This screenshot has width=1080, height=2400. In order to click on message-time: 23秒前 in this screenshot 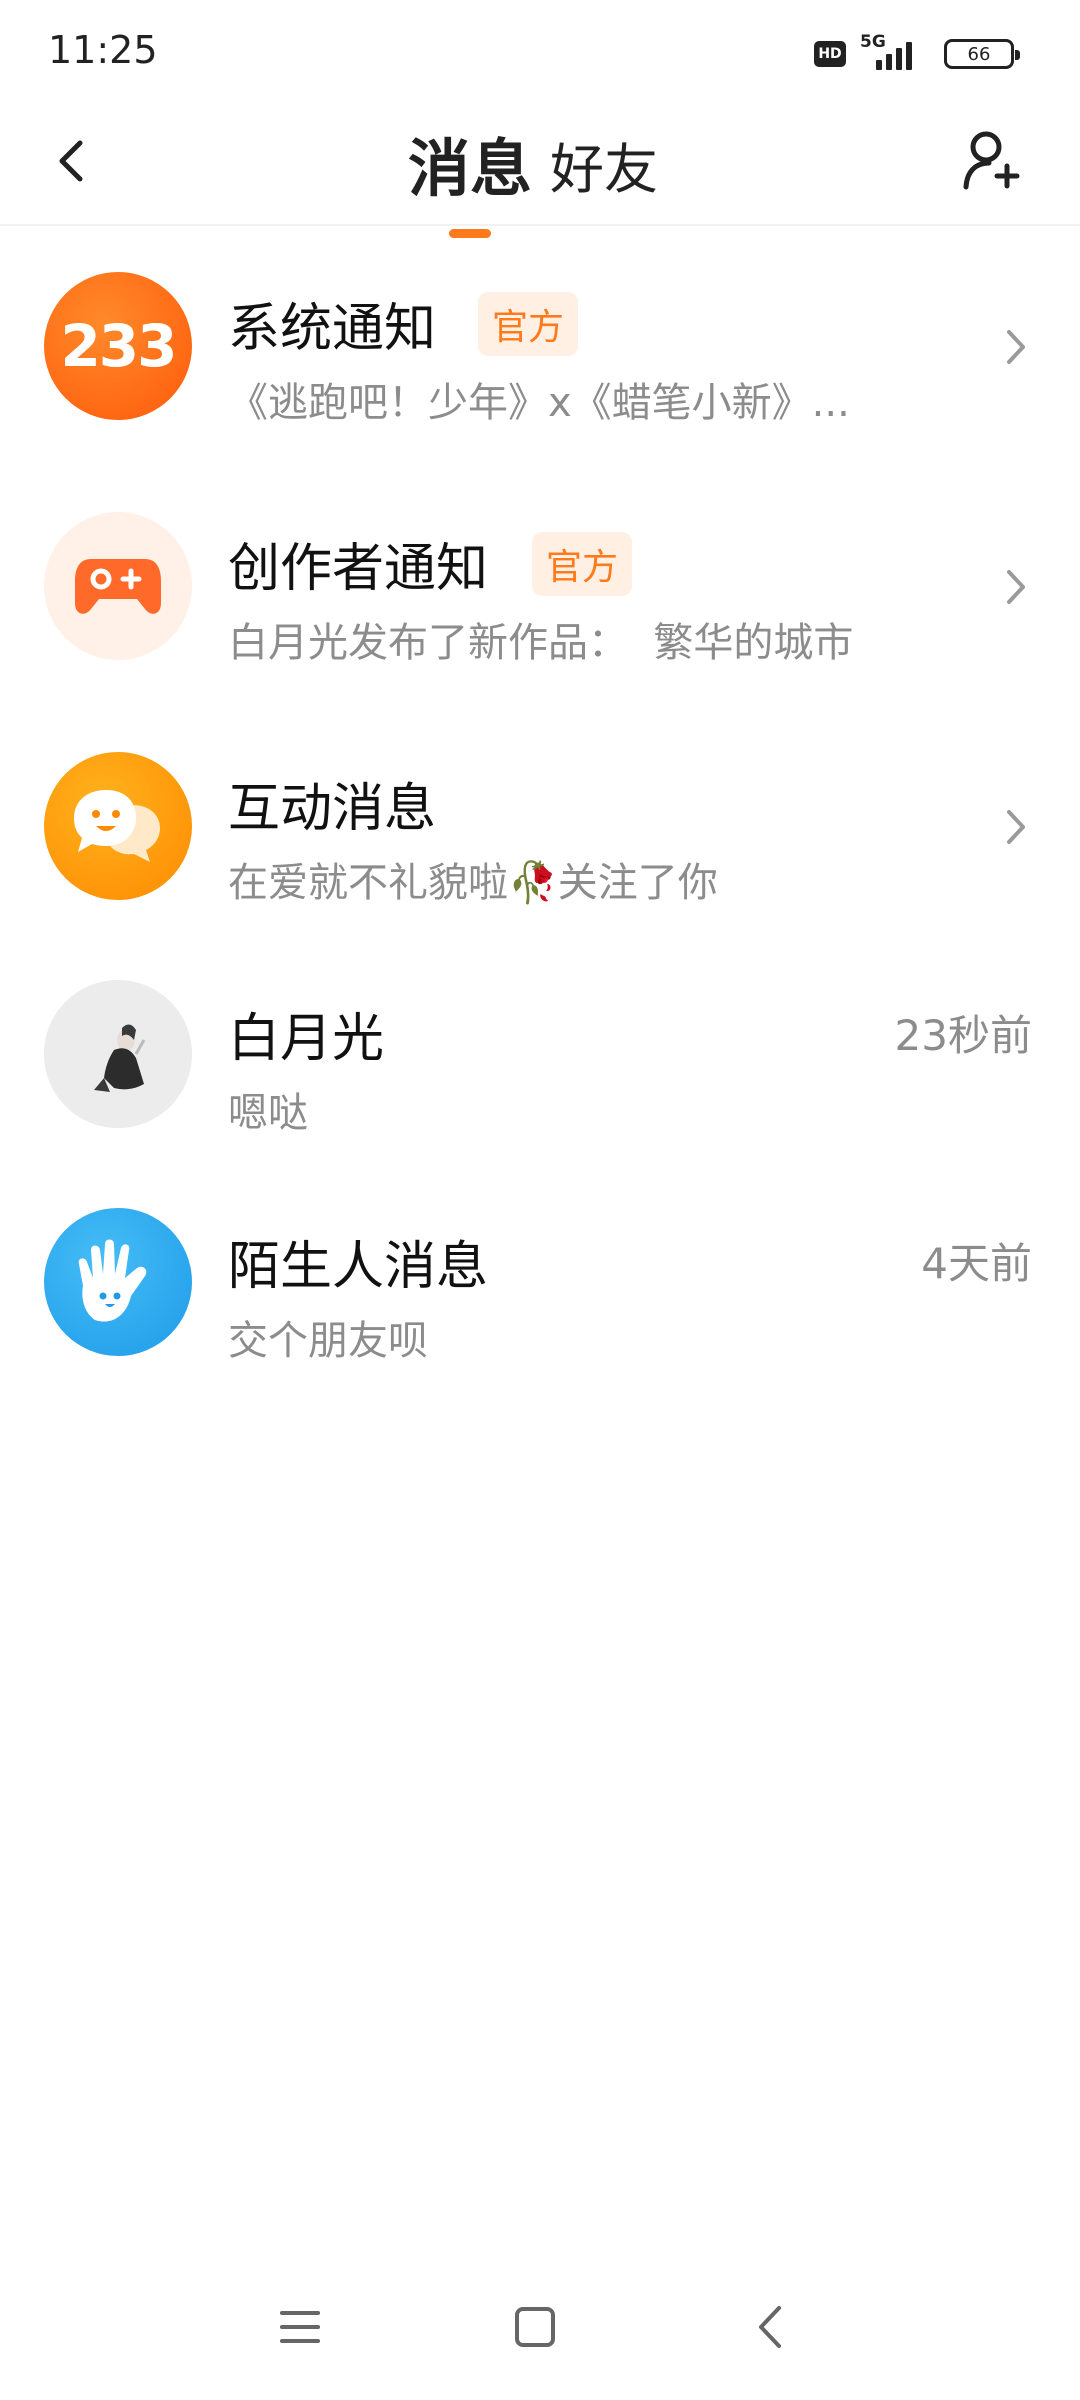, I will do `click(963, 1035)`.